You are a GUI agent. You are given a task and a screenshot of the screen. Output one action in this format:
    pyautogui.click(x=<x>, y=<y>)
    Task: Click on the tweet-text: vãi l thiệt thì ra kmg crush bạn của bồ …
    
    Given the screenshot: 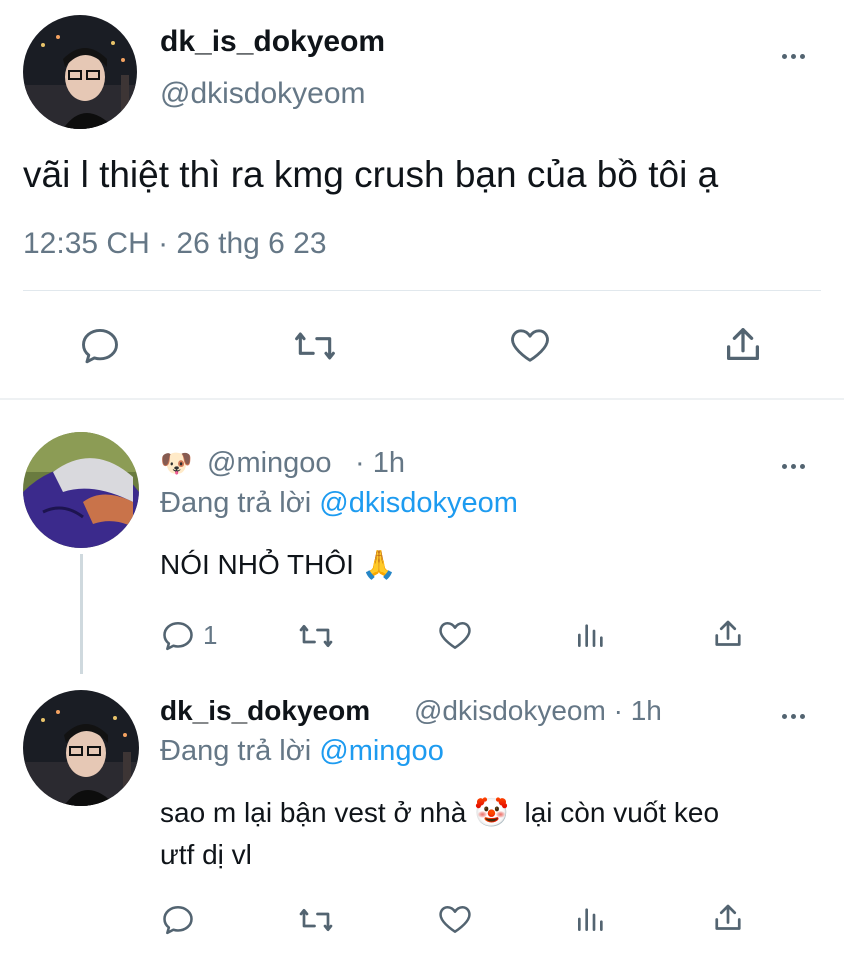 What is the action you would take?
    pyautogui.click(x=371, y=174)
    